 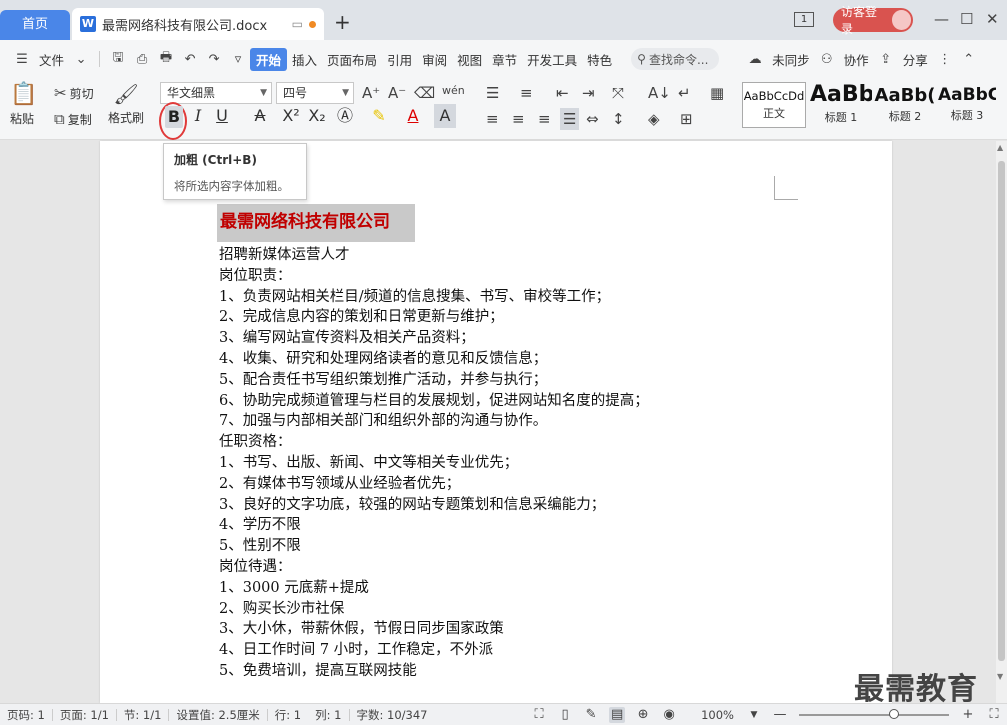 What do you see at coordinates (994, 715) in the screenshot?
I see `fit-page-icon: ⛶` at bounding box center [994, 715].